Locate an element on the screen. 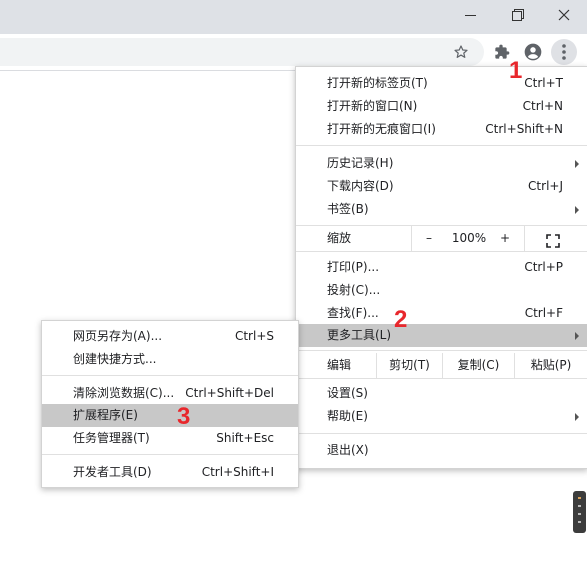 The width and height of the screenshot is (587, 567). title-bar is located at coordinates (293, 17).